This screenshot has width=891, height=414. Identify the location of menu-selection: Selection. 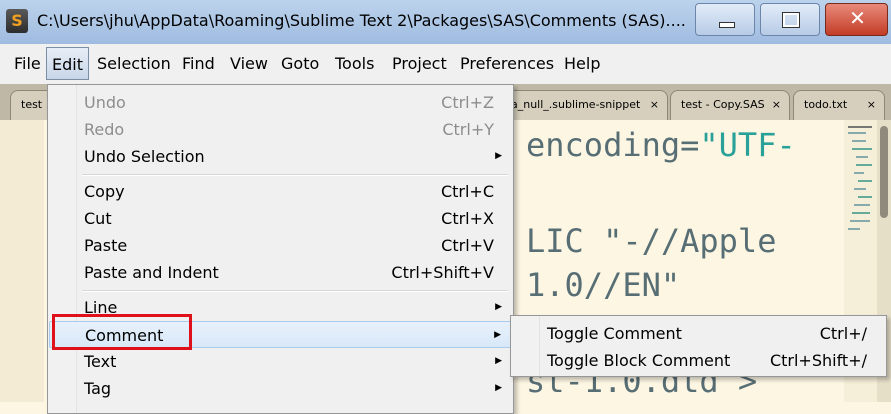
(134, 64).